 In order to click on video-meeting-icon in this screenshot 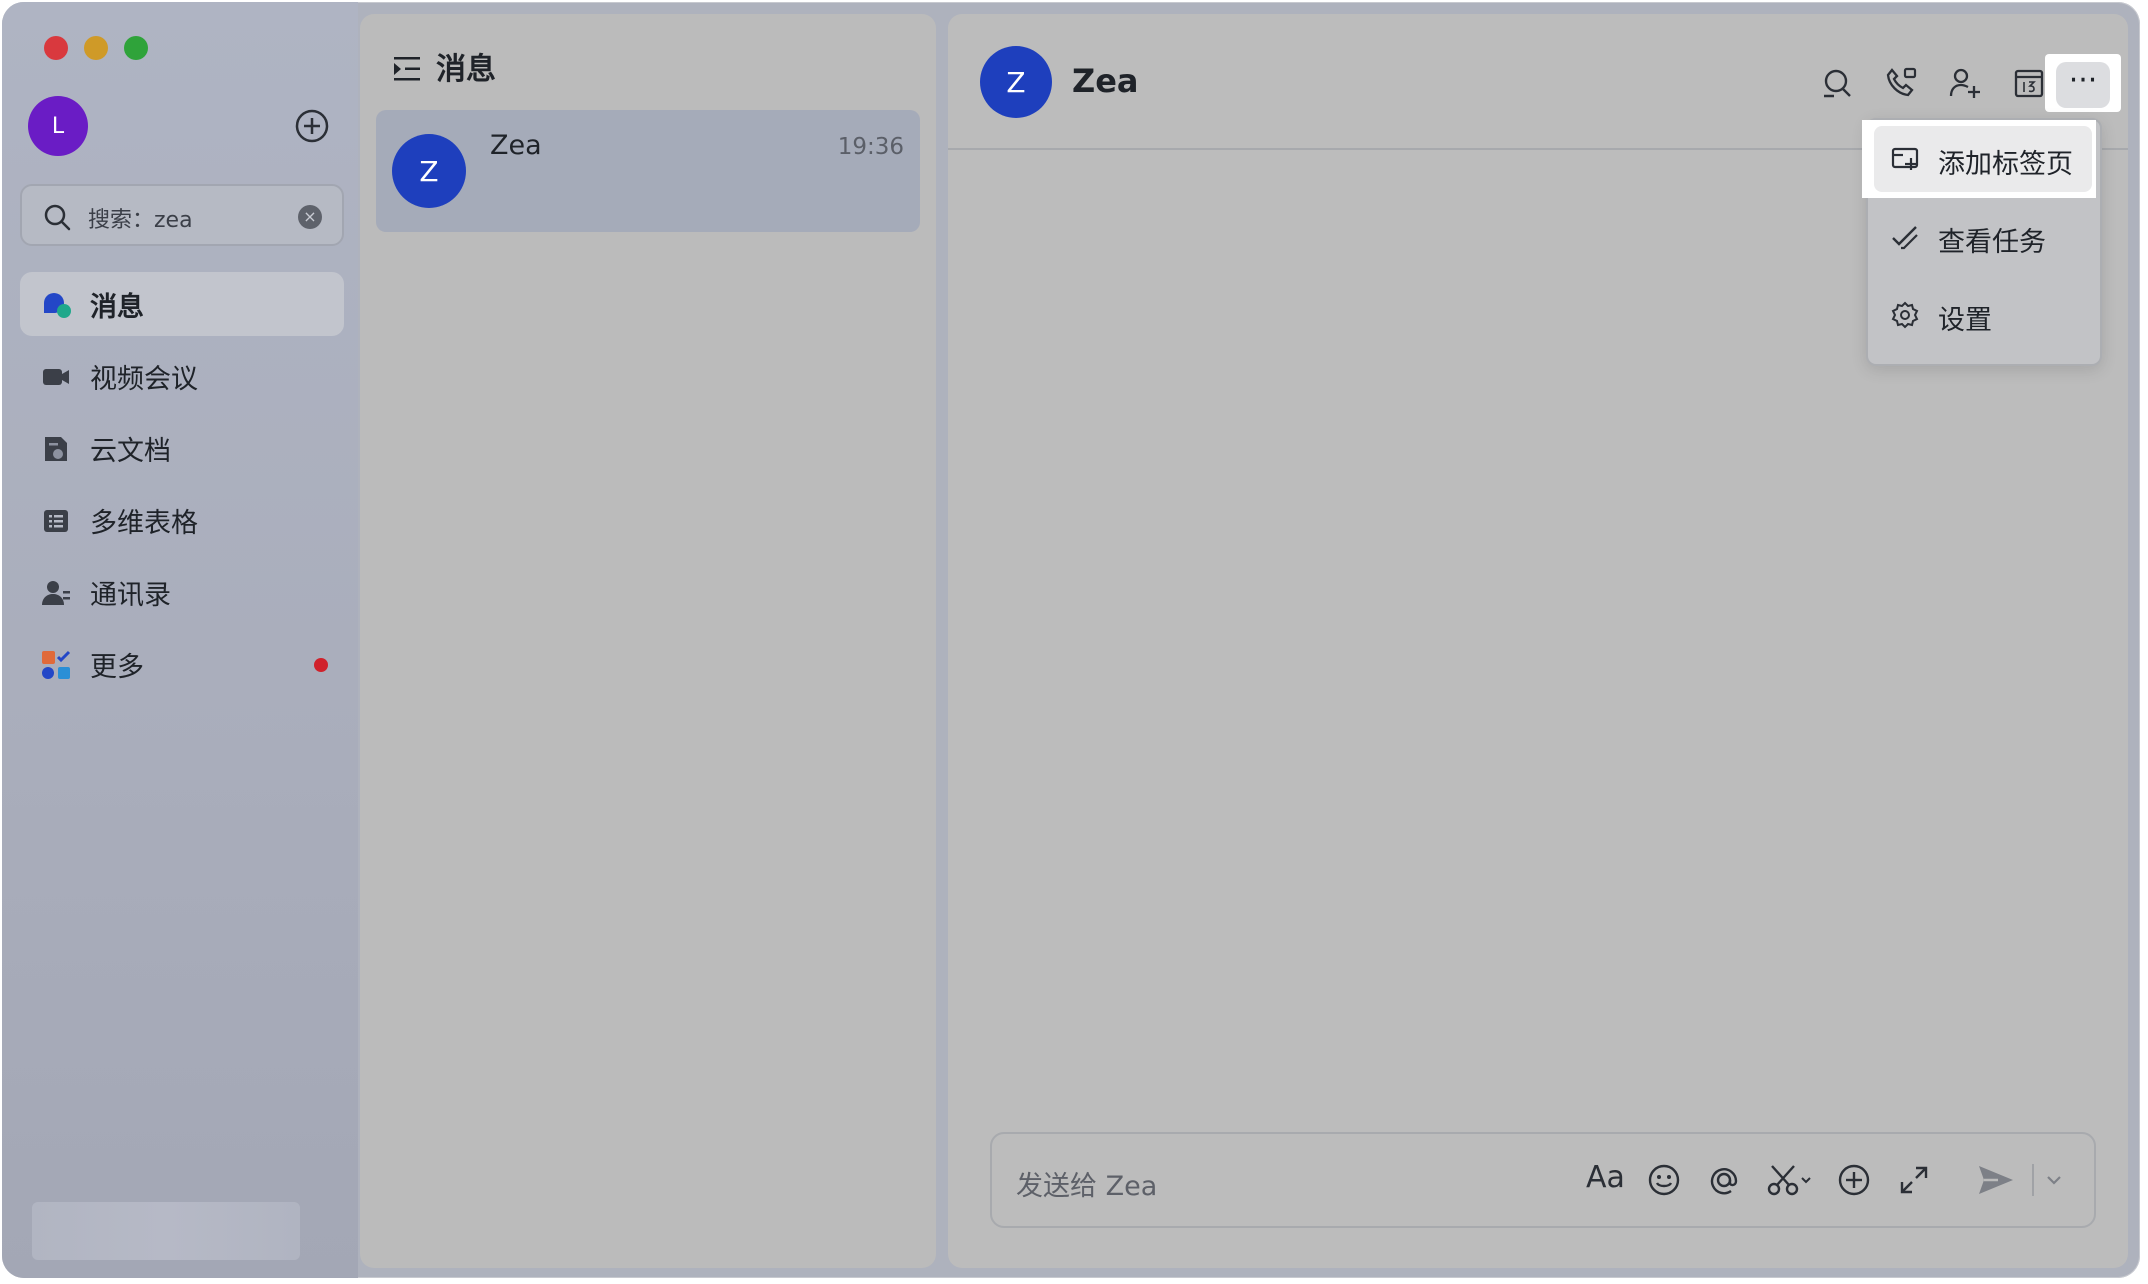, I will do `click(56, 377)`.